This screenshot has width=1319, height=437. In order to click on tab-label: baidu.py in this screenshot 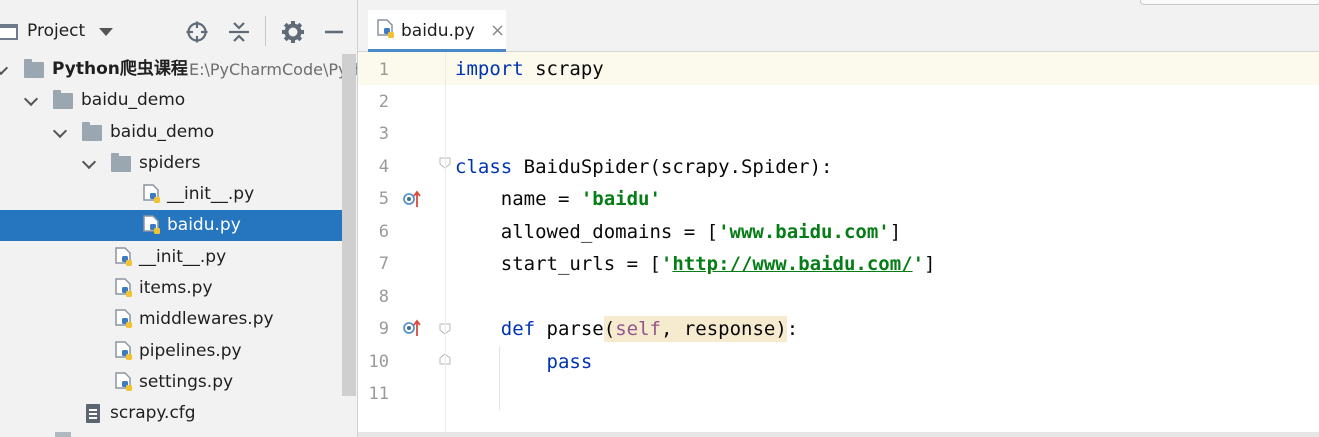, I will do `click(438, 31)`.